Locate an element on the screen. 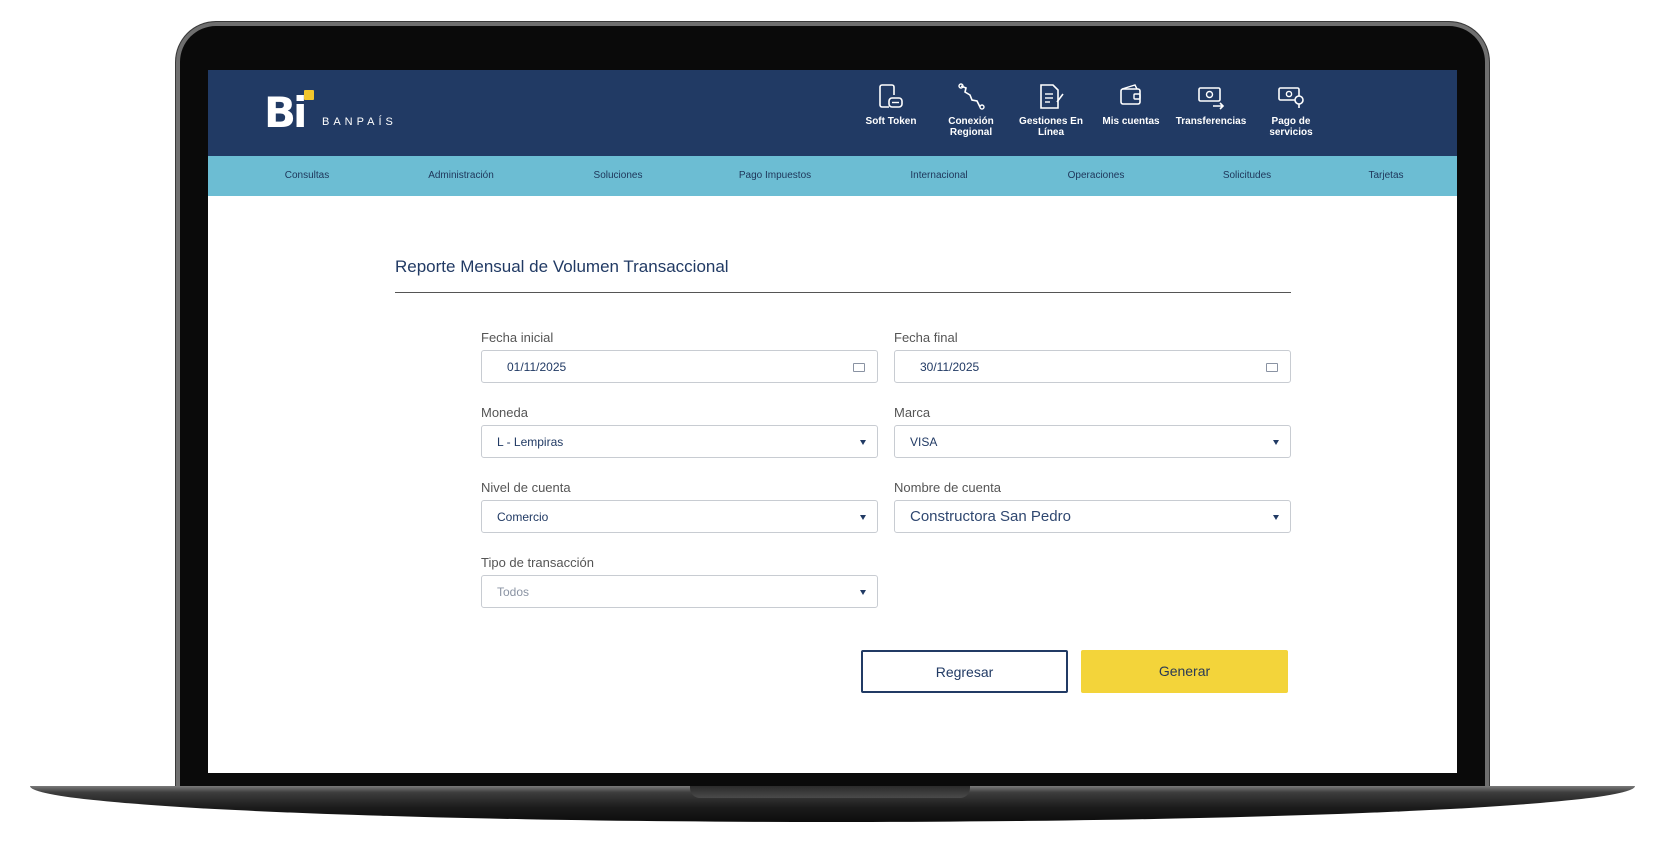  fecha-inicial-label: Fecha inicial is located at coordinates (517, 337).